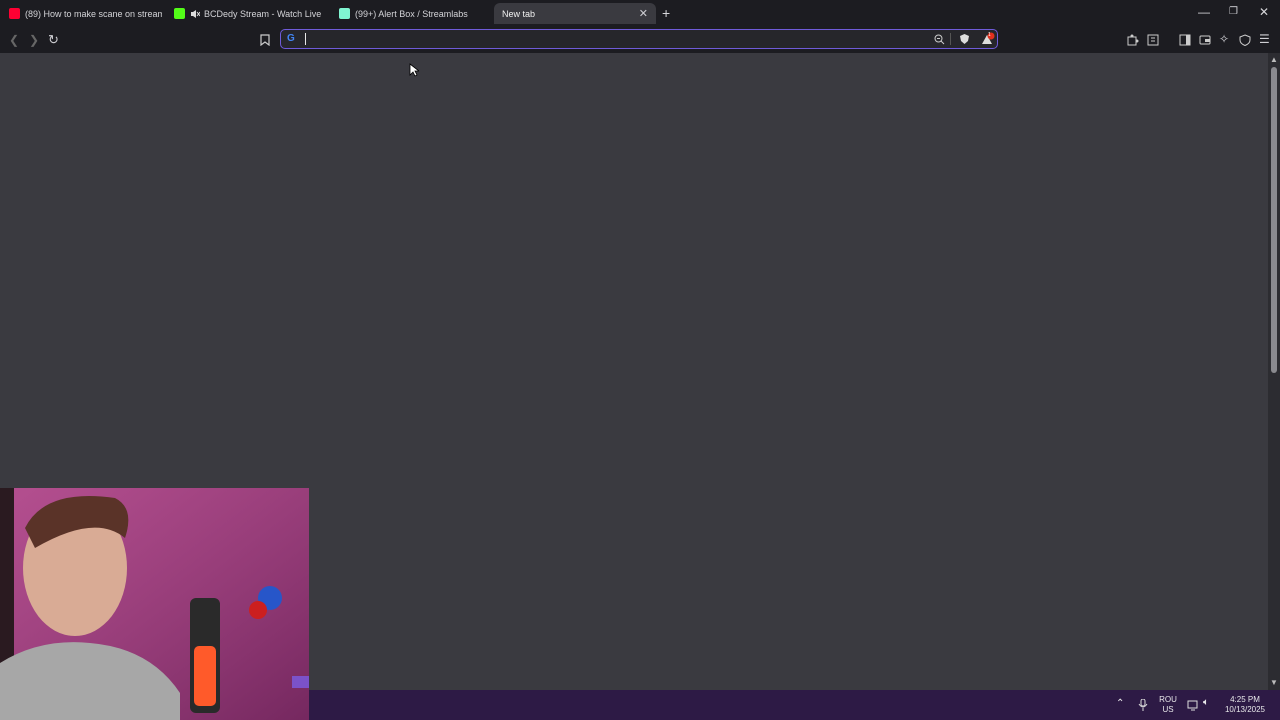 The width and height of the screenshot is (1280, 720). I want to click on kick-icon, so click(179, 13).